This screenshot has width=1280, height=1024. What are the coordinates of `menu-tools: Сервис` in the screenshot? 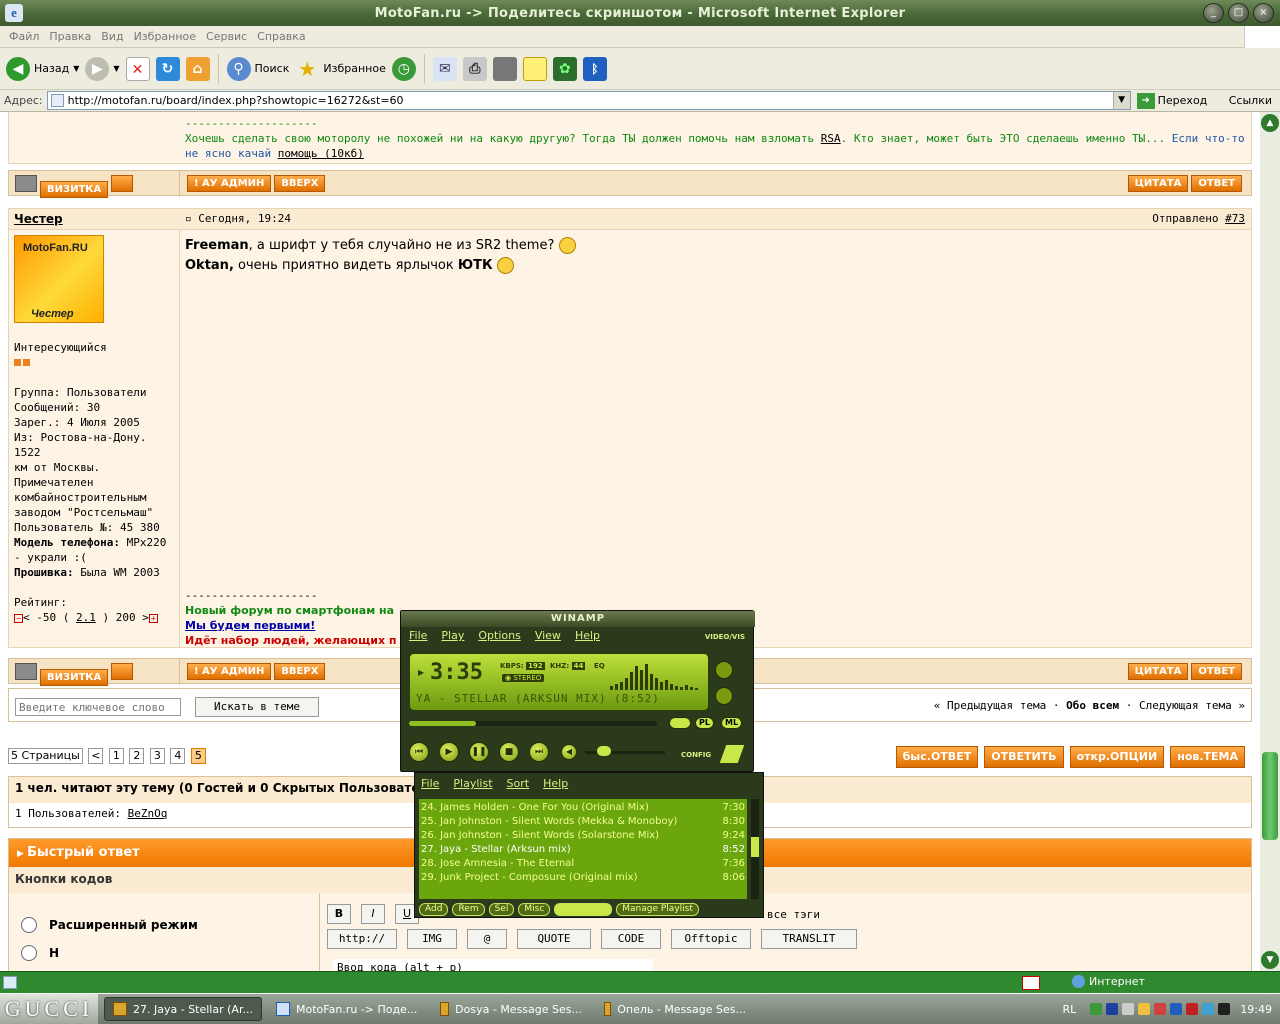 It's located at (226, 36).